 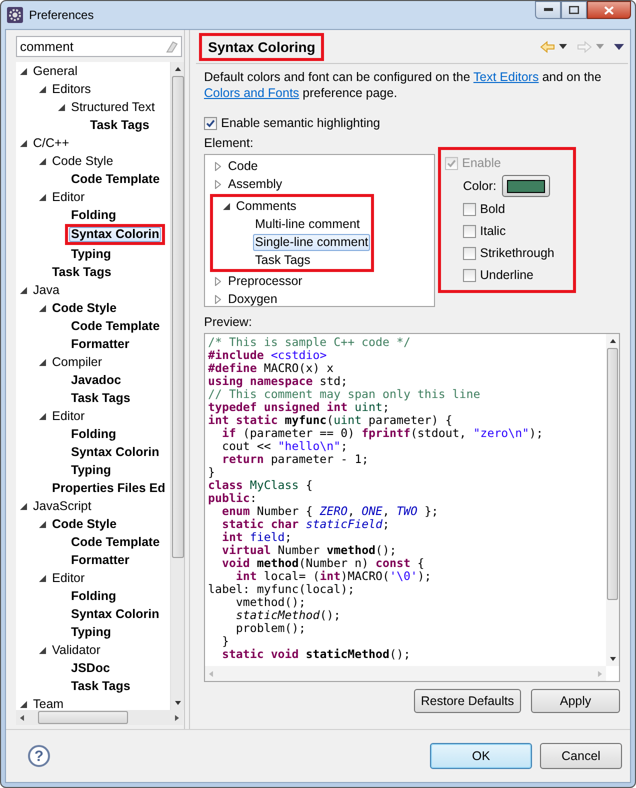 I want to click on tree-item: Structured Text, so click(x=113, y=107).